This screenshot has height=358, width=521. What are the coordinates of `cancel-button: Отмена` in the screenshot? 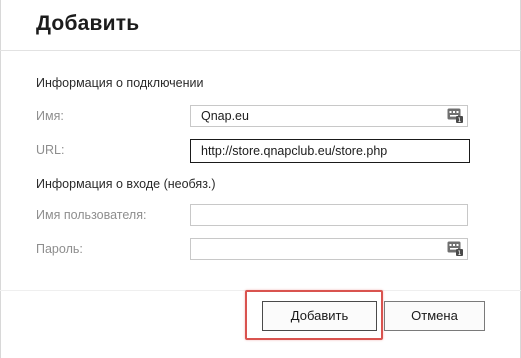 It's located at (434, 316).